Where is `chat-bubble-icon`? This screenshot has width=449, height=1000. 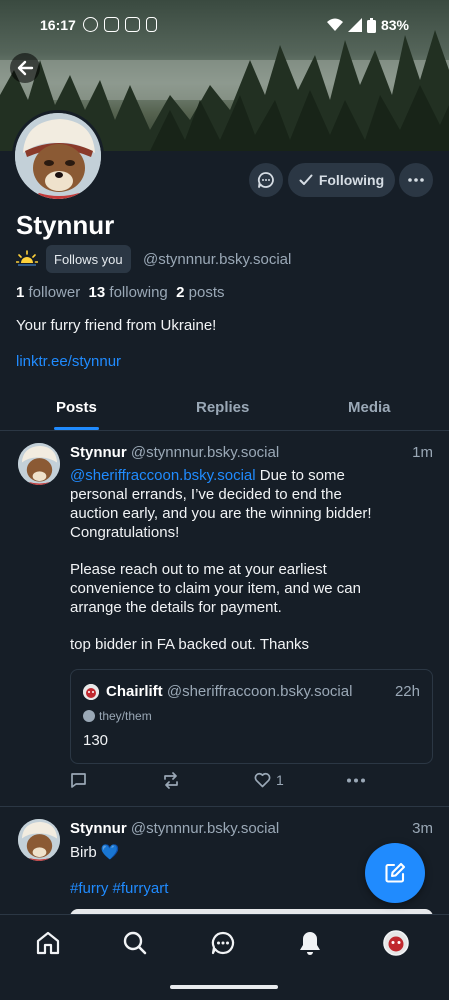
chat-bubble-icon is located at coordinates (265, 180).